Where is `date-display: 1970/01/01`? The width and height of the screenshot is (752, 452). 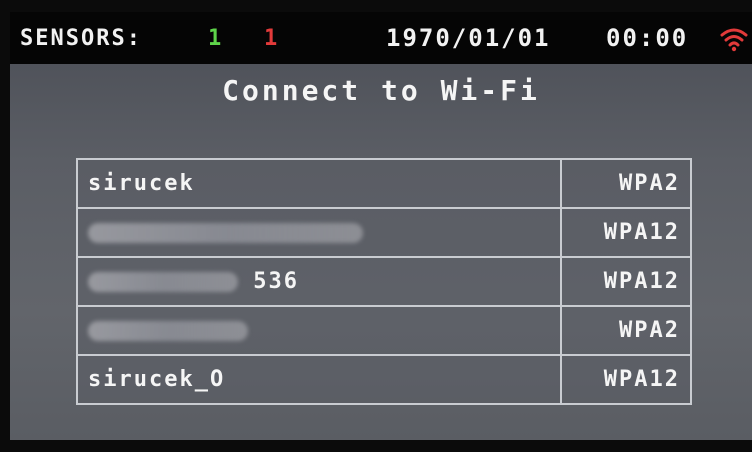
date-display: 1970/01/01 is located at coordinates (468, 38).